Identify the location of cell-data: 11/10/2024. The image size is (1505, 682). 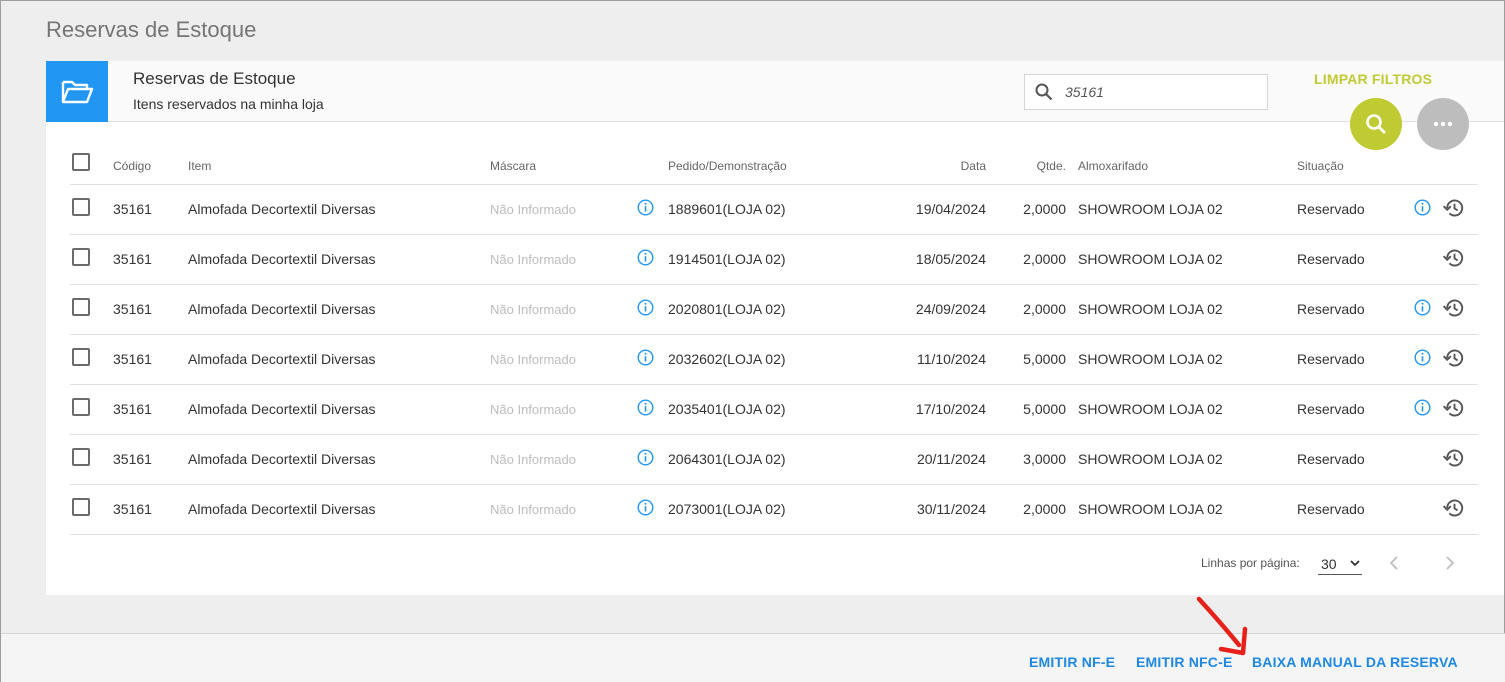
(951, 359).